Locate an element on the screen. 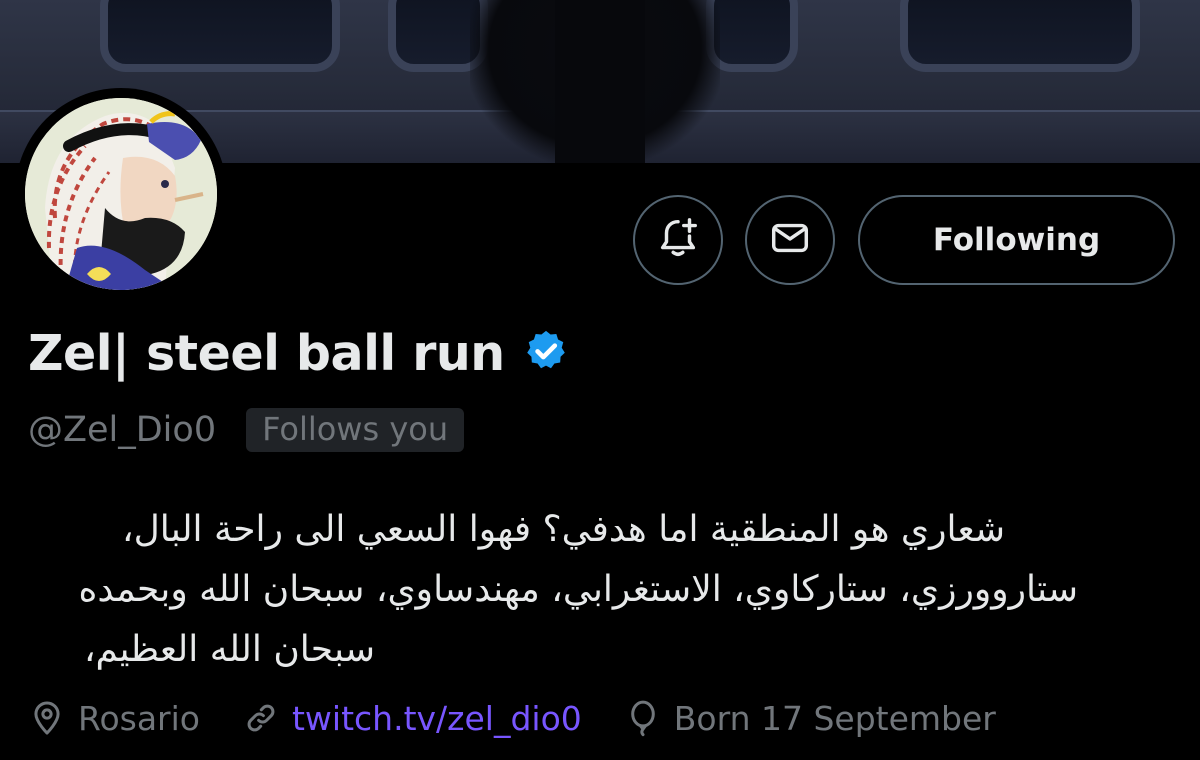 The image size is (1200, 760). display-name-row: Zel| steel ball run is located at coordinates (298, 353).